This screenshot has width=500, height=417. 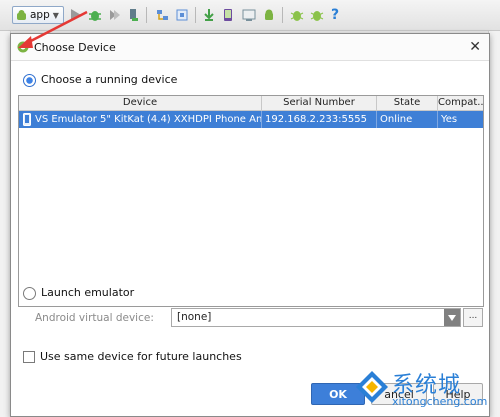 What do you see at coordinates (426, 392) in the screenshot?
I see `watermark: 系统城 xitongcheng.com` at bounding box center [426, 392].